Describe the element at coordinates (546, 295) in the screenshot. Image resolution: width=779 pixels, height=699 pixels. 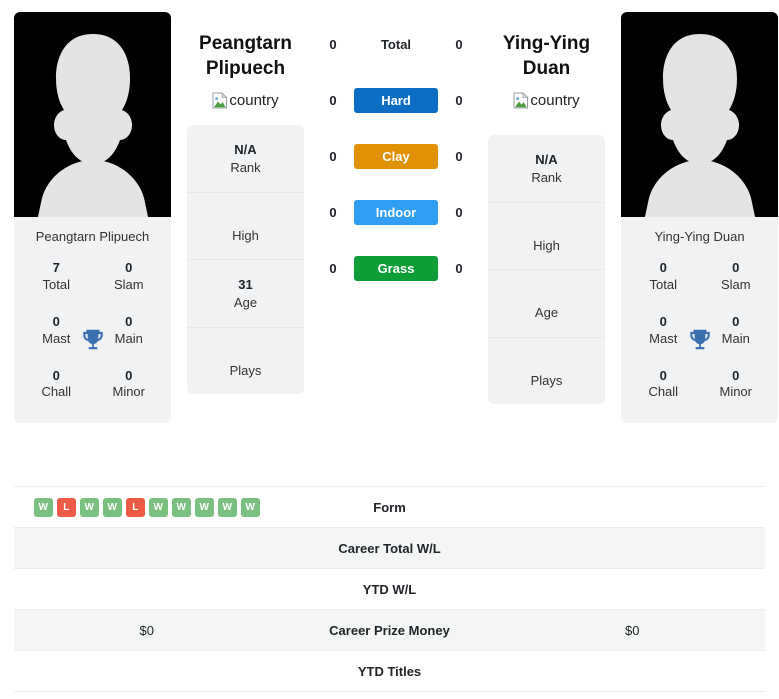
I see `right-info-age-value` at that location.